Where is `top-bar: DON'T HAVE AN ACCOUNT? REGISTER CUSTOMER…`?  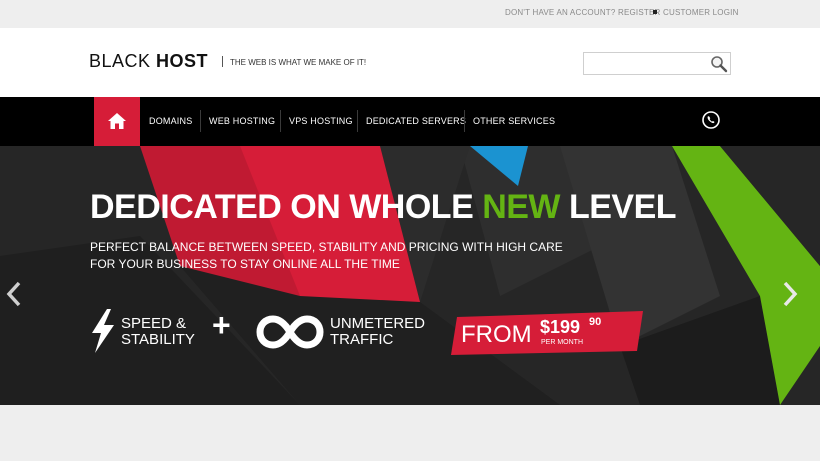
top-bar: DON'T HAVE AN ACCOUNT? REGISTER CUSTOMER… is located at coordinates (410, 14).